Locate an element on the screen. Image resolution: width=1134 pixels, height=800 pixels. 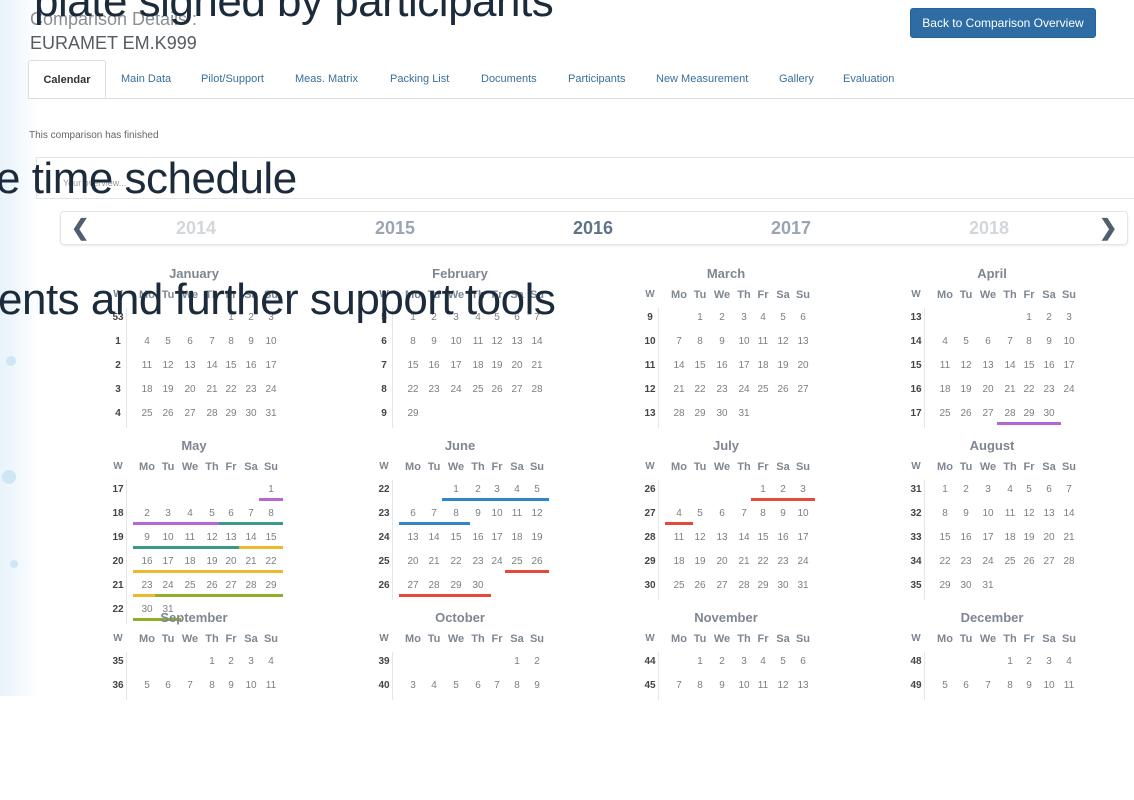
tab-gallery: Gallery is located at coordinates (796, 79).